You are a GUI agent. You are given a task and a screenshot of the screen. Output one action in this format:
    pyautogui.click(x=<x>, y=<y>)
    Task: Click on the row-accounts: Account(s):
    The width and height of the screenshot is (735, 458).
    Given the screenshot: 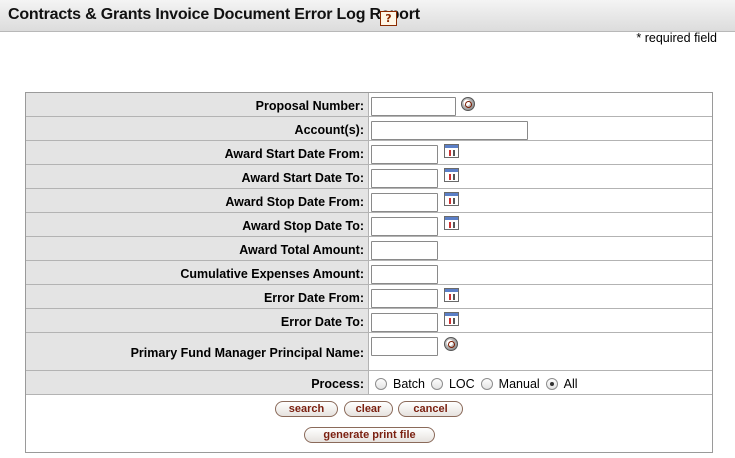 What is the action you would take?
    pyautogui.click(x=369, y=129)
    